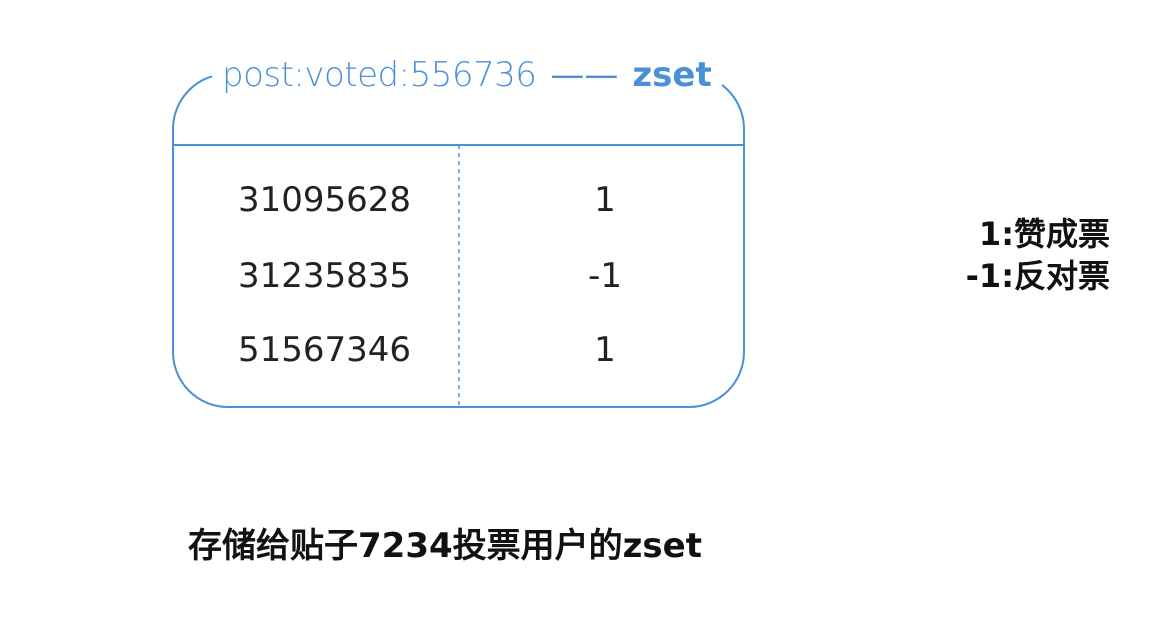 This screenshot has height=620, width=1160. I want to click on zset-key-title: post:voted:556736 —— zset, so click(467, 75).